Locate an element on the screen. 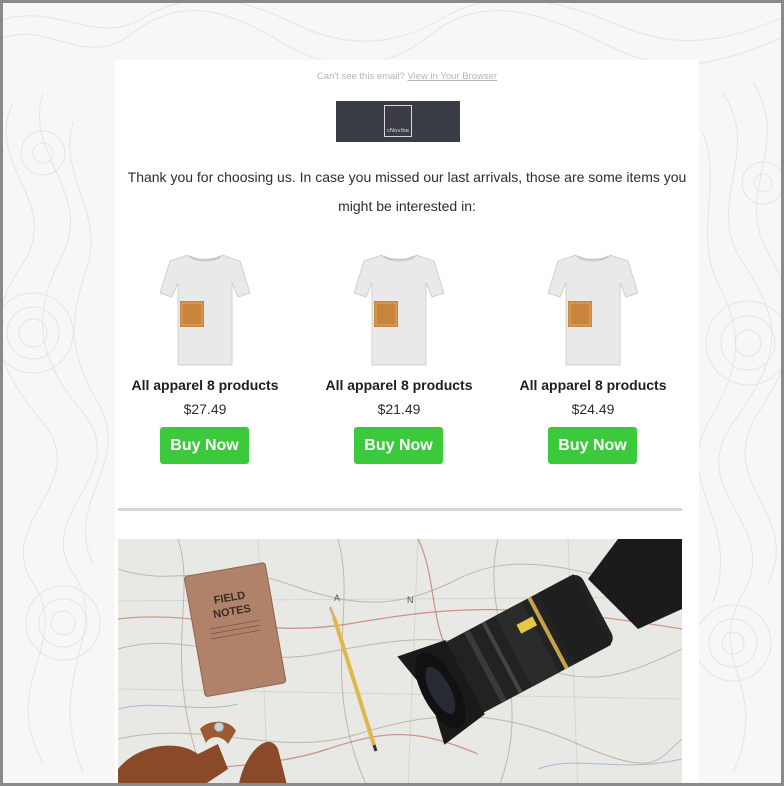  product-price: $27.49 is located at coordinates (205, 409).